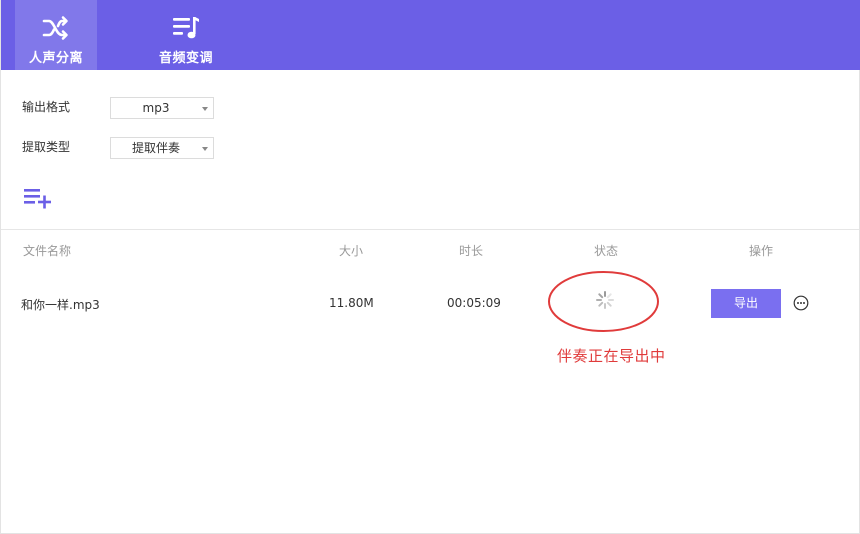 This screenshot has height=534, width=860. Describe the element at coordinates (47, 251) in the screenshot. I see `column-header-name: 文件名称` at that location.